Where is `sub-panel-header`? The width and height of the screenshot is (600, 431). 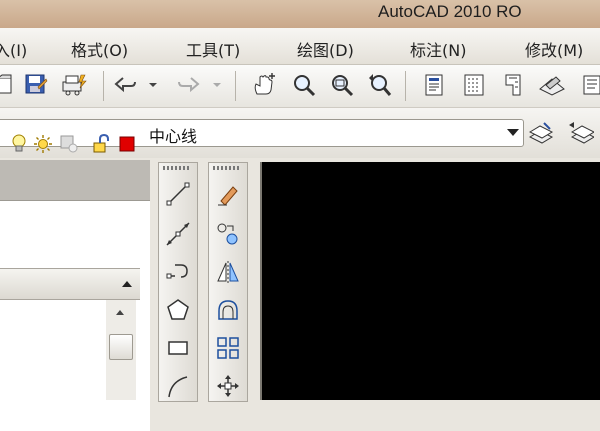
sub-panel-header is located at coordinates (70, 284).